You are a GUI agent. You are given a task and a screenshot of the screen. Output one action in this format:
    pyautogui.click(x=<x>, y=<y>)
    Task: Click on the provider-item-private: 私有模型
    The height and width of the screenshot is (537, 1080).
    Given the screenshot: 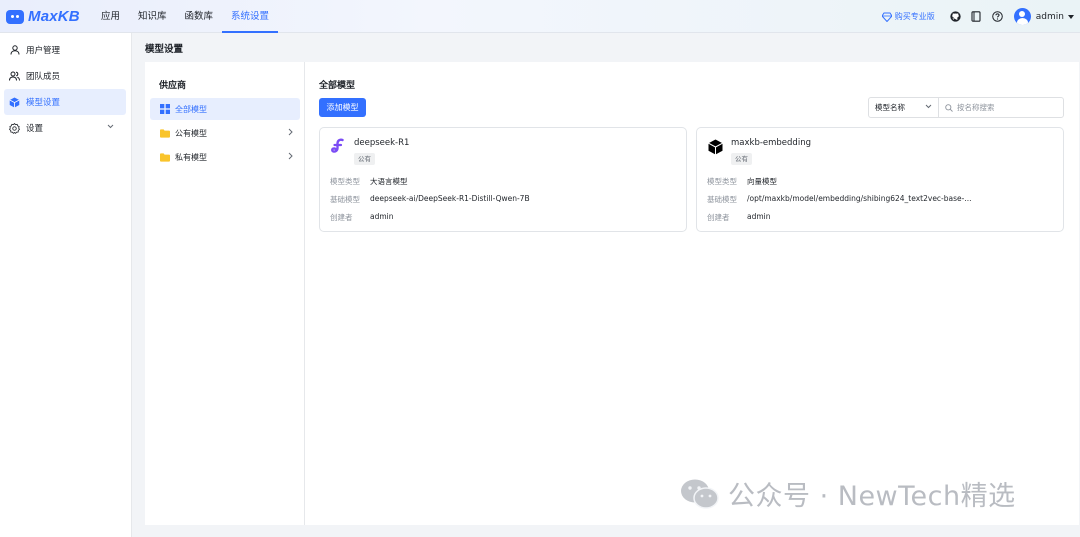 What is the action you would take?
    pyautogui.click(x=225, y=157)
    